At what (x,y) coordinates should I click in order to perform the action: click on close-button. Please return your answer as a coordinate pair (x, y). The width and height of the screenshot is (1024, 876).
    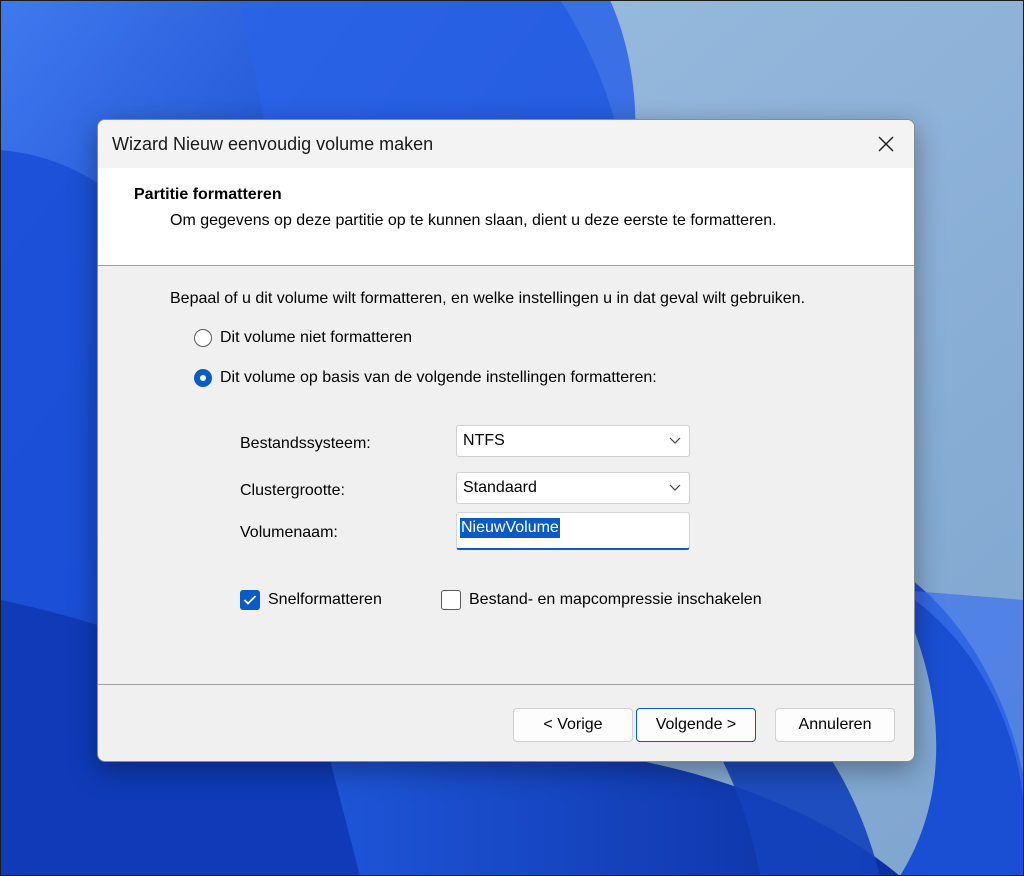
    Looking at the image, I should click on (886, 144).